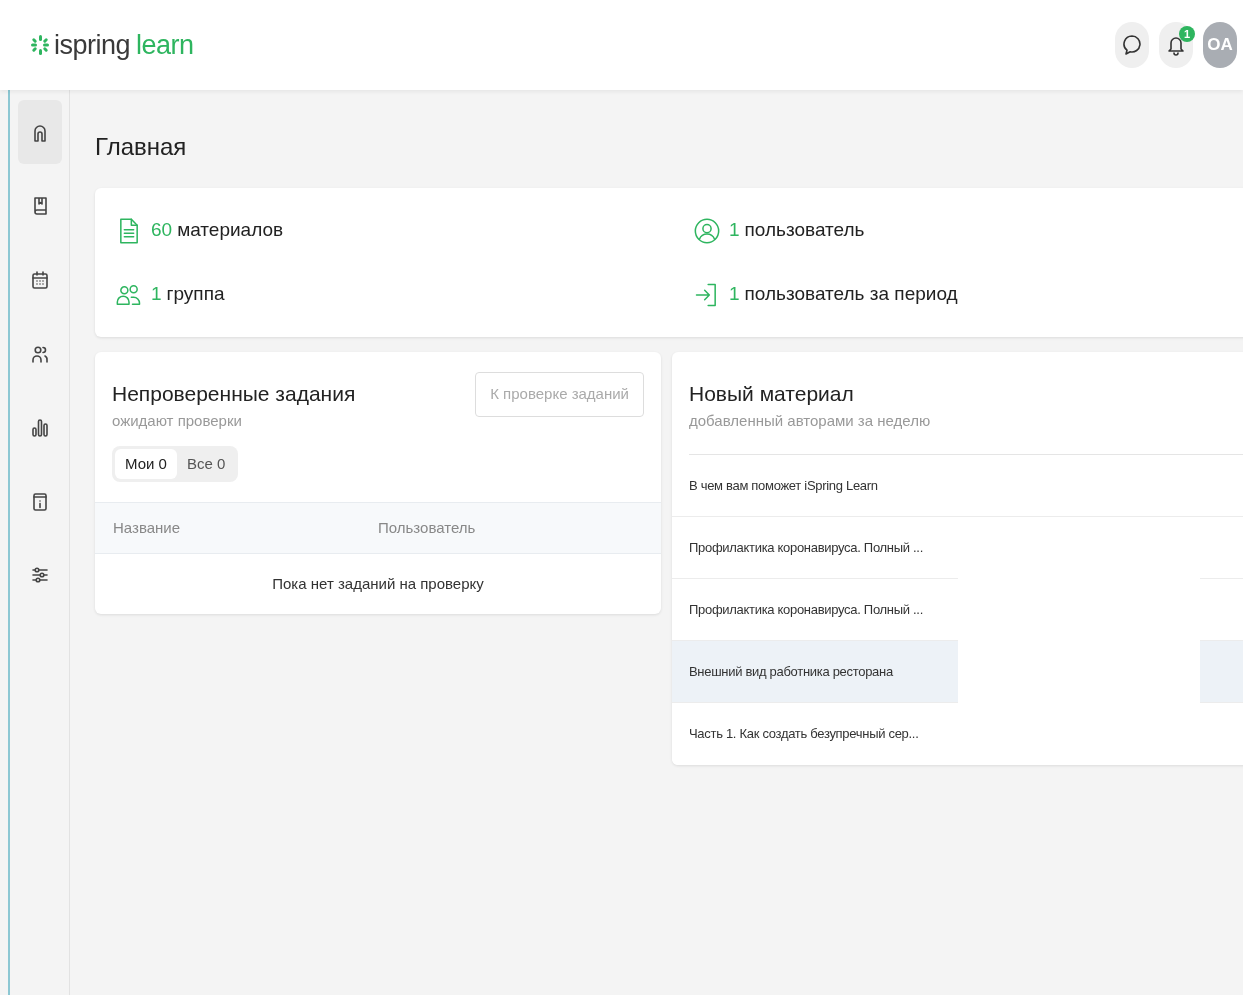  Describe the element at coordinates (378, 583) in the screenshot. I see `empty-message: Пока нет заданий на проверку` at that location.